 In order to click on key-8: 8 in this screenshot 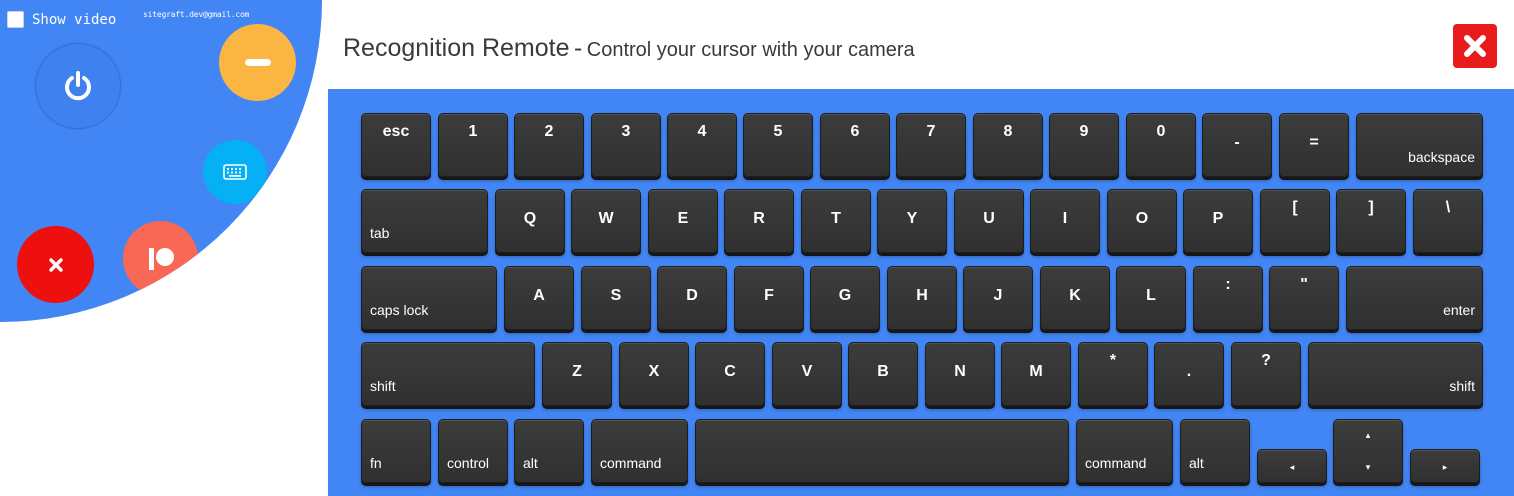, I will do `click(1008, 145)`.